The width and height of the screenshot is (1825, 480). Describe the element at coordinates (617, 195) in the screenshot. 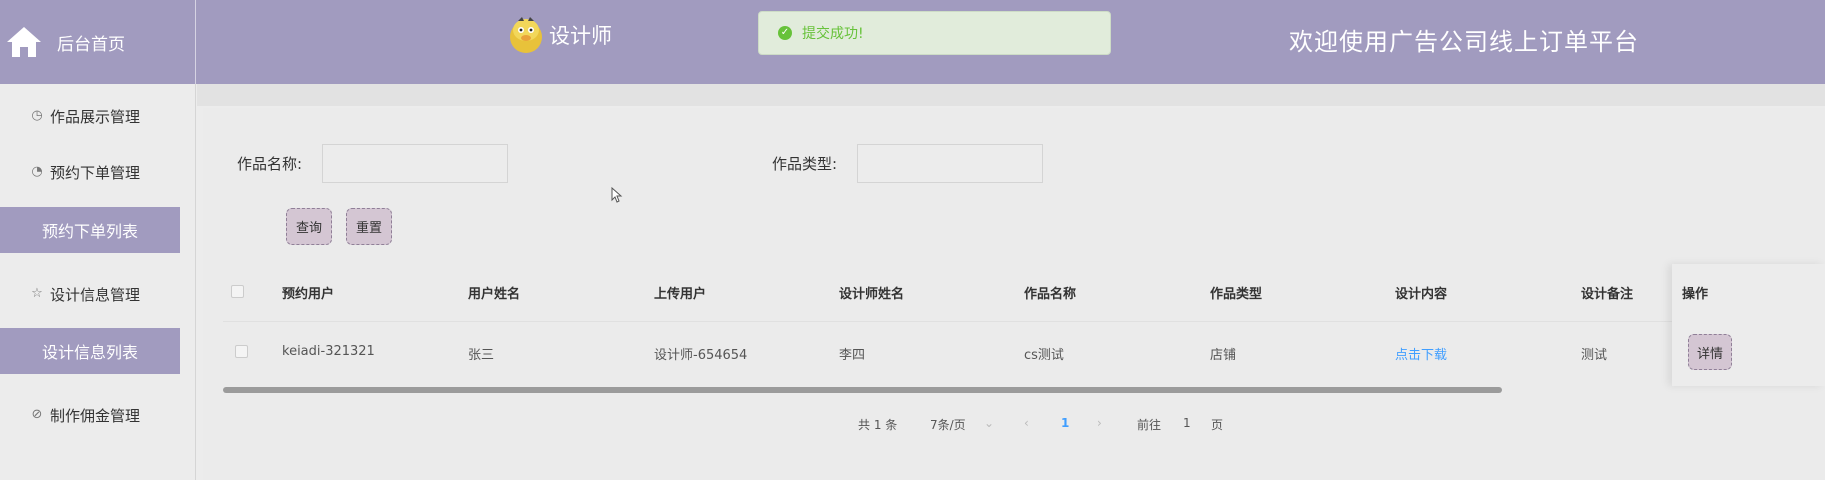

I see `cursor-icon` at that location.